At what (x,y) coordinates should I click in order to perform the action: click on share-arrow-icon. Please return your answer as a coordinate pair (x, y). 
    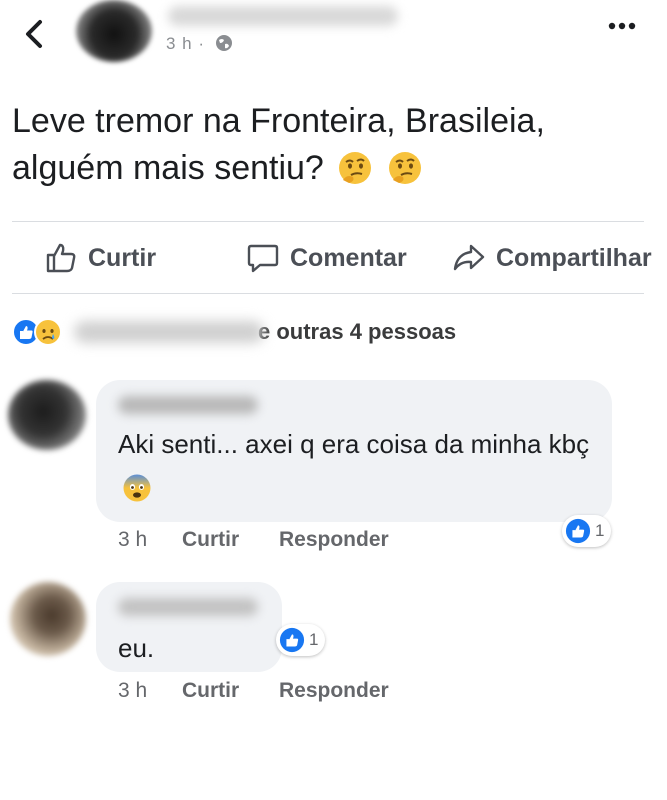
    Looking at the image, I should click on (469, 257).